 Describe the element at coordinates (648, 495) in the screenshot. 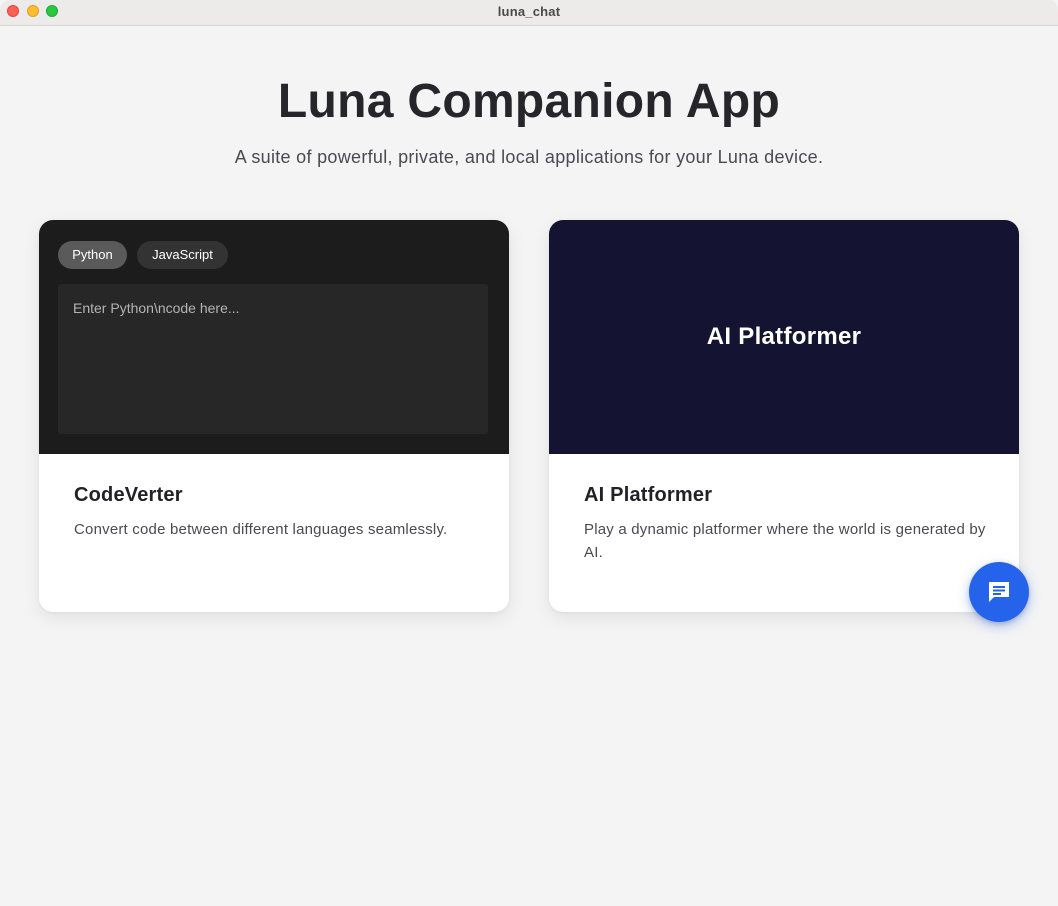

I see `card-title: AI Platformer` at that location.